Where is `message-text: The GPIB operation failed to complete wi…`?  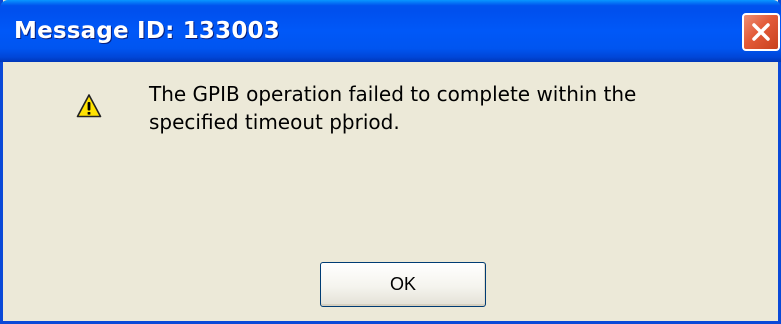 message-text: The GPIB operation failed to complete wi… is located at coordinates (449, 108).